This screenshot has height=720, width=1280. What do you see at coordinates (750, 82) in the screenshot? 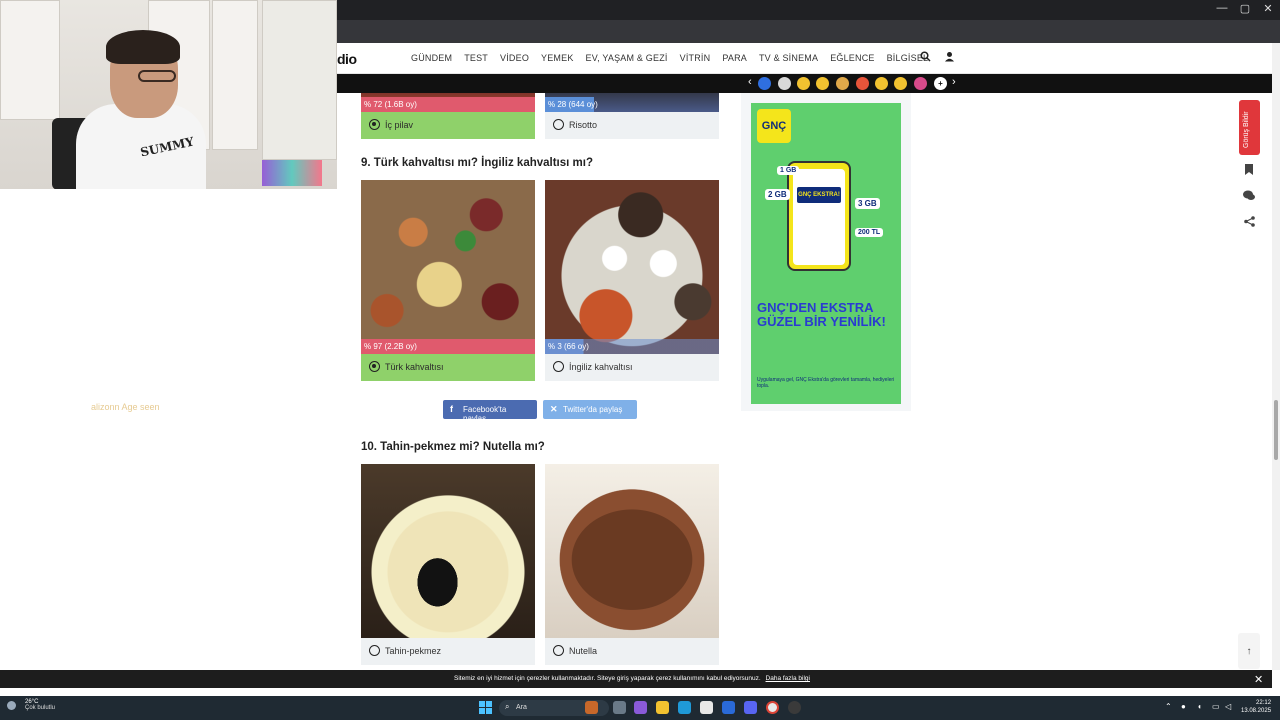
I see `strip-prev-button: ‹` at bounding box center [750, 82].